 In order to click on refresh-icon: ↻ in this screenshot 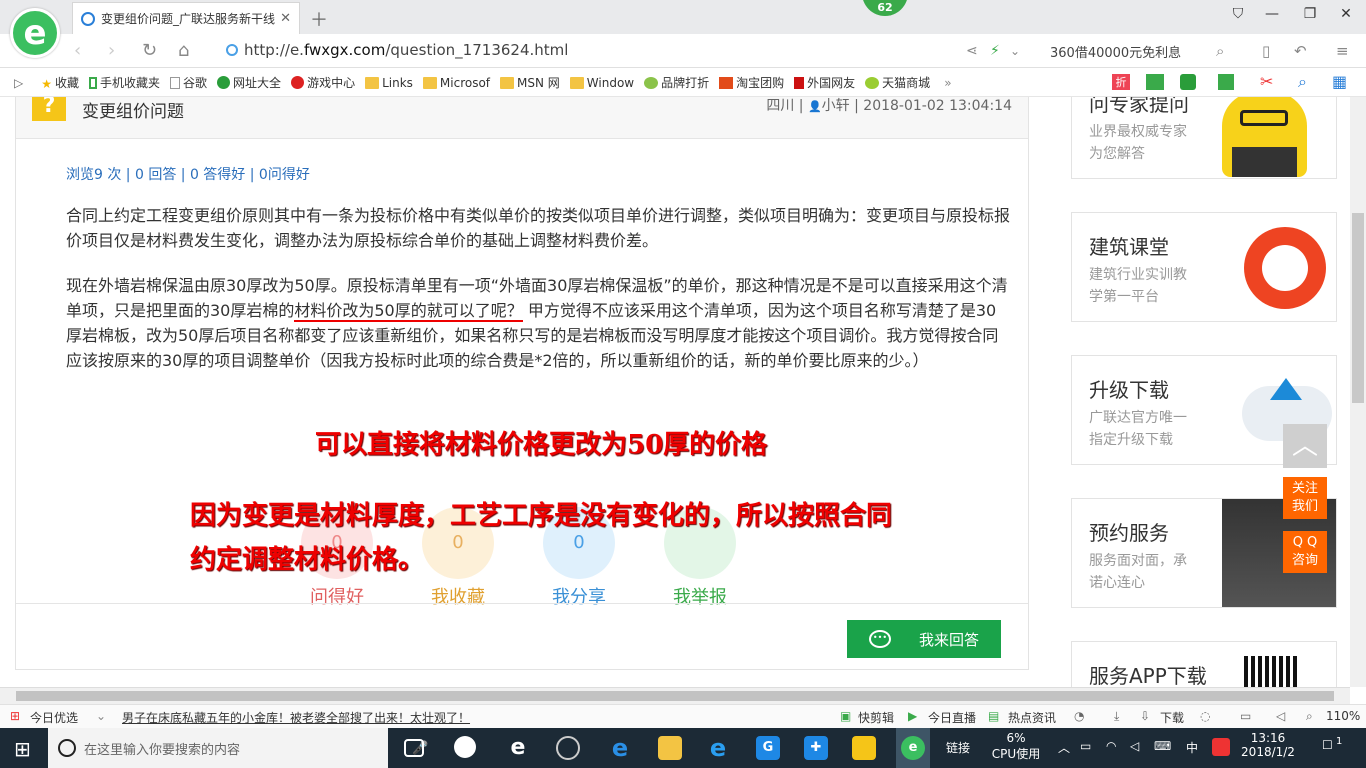, I will do `click(149, 50)`.